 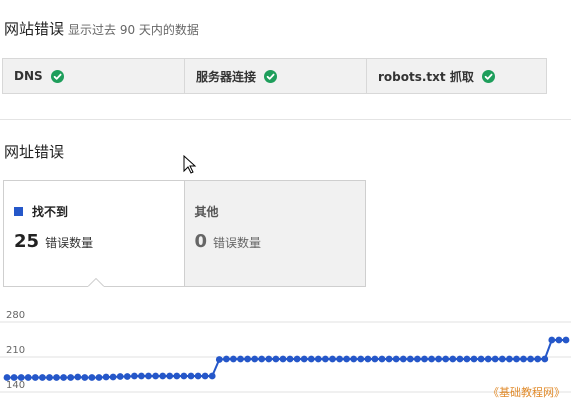 I want to click on card-not-found-label-row: 找不到, so click(x=41, y=211).